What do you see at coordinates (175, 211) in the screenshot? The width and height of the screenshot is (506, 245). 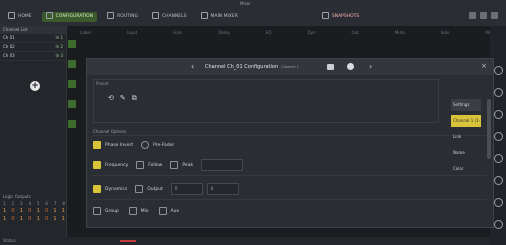 I see `option-label: Aux` at bounding box center [175, 211].